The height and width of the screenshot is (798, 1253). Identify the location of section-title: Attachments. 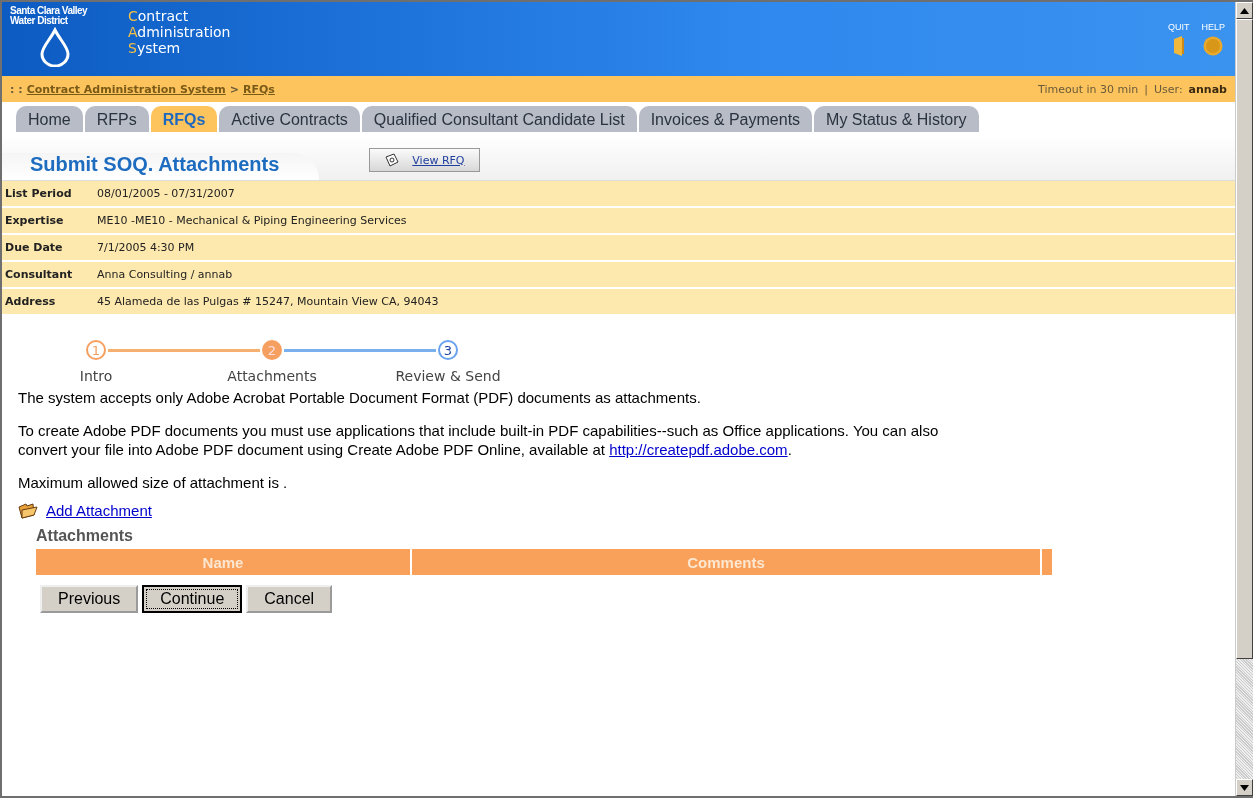
(84, 536).